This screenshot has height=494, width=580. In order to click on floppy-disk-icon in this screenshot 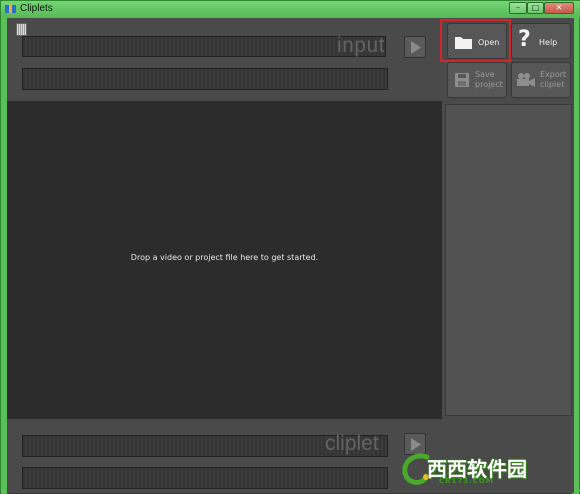, I will do `click(462, 80)`.